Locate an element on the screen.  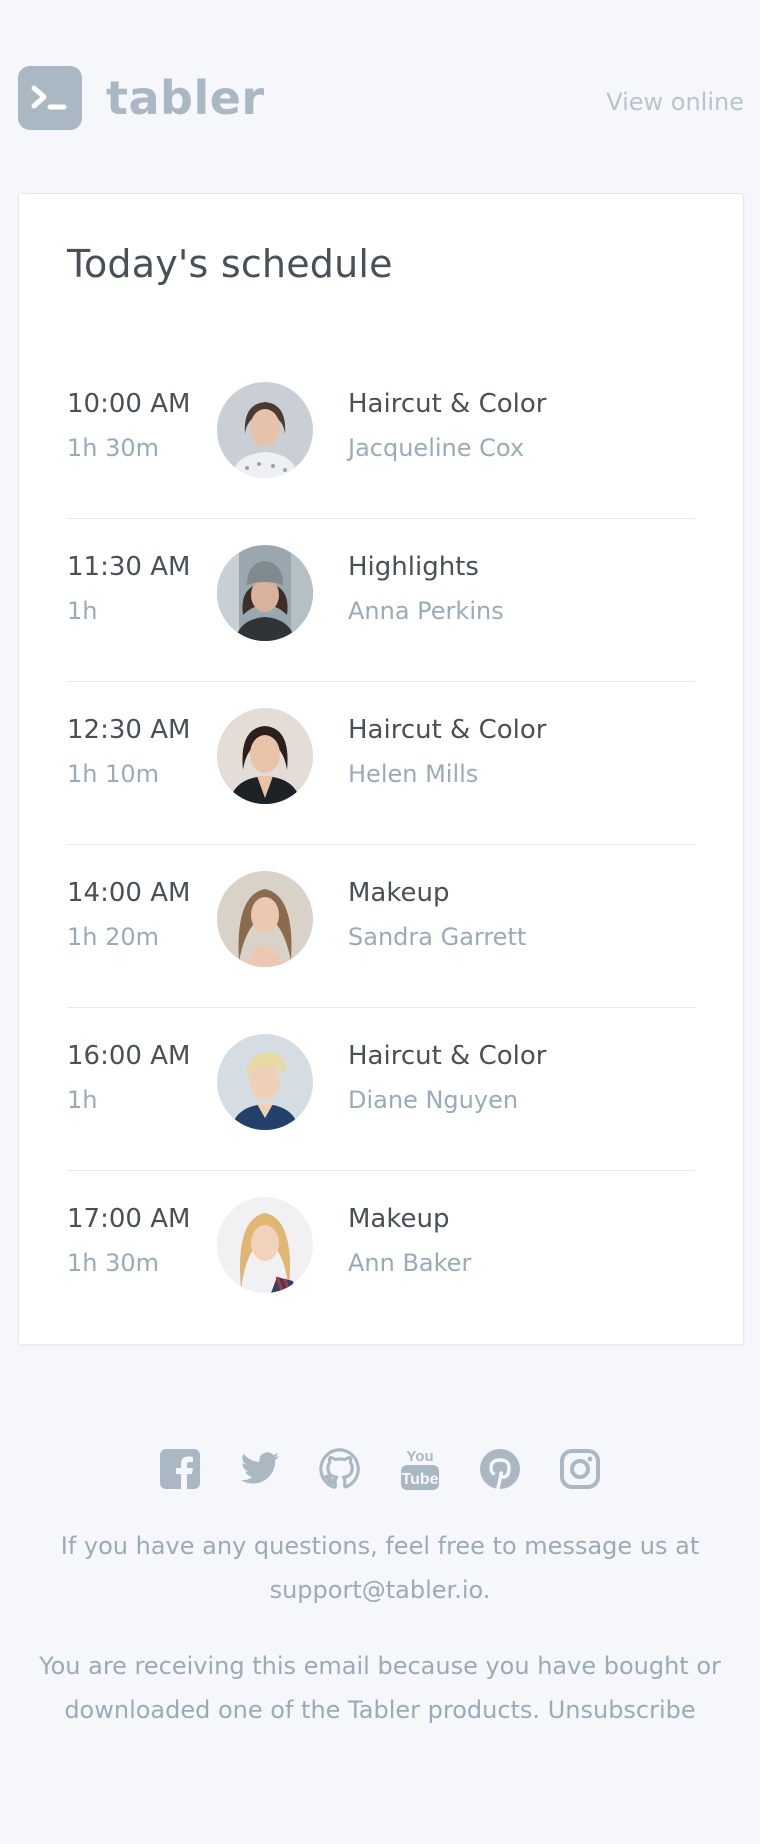
client-name: Sandra Garrett is located at coordinates (437, 937).